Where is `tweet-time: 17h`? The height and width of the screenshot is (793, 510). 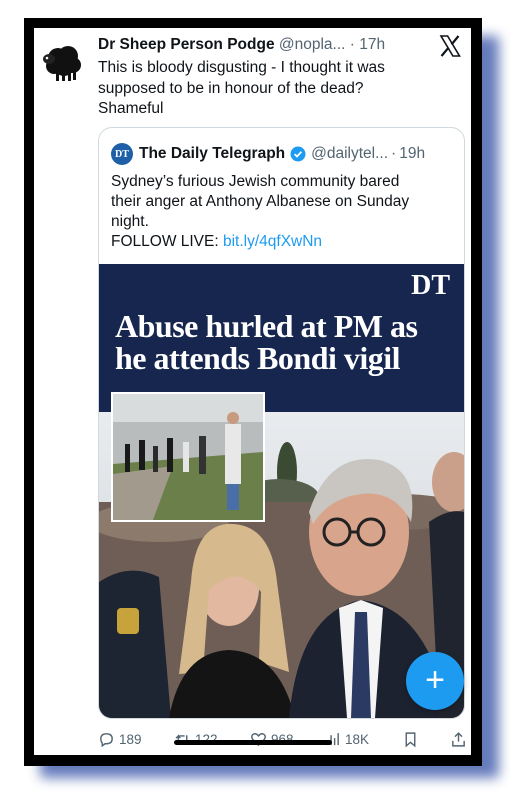
tweet-time: 17h is located at coordinates (372, 44).